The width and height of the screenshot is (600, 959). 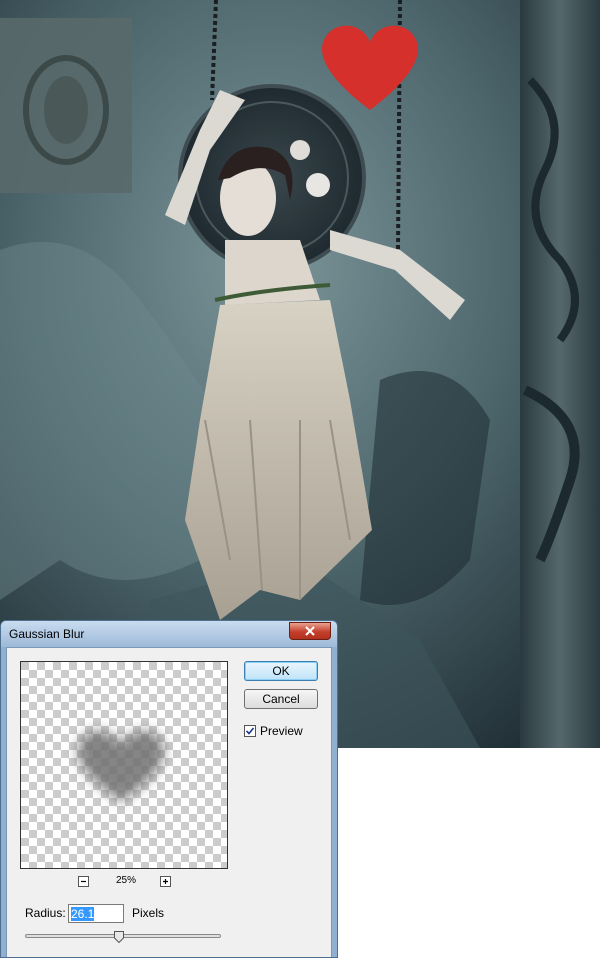 What do you see at coordinates (47, 634) in the screenshot?
I see `dialog-title: Gaussian Blur` at bounding box center [47, 634].